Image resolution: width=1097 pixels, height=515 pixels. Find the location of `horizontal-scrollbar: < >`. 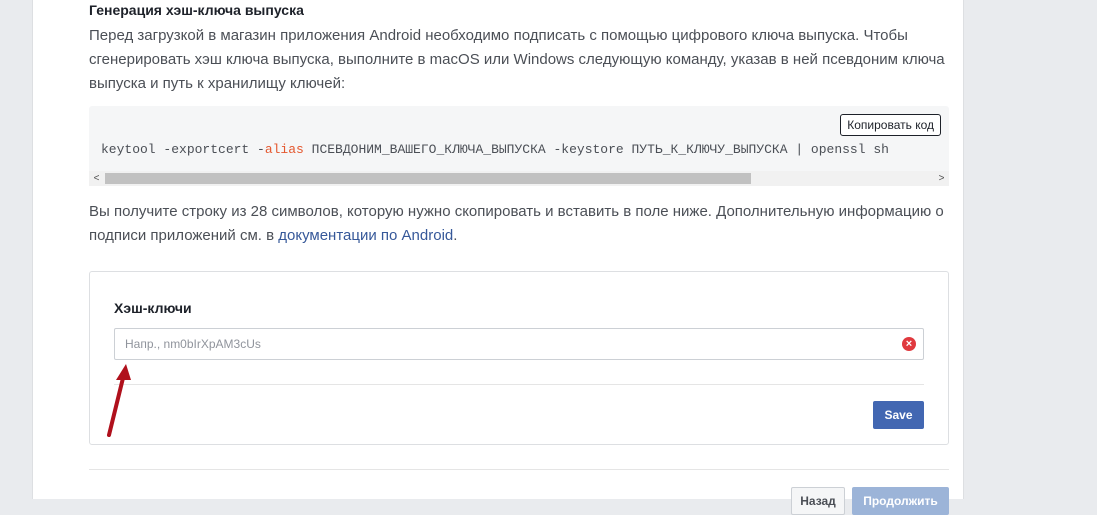

horizontal-scrollbar: < > is located at coordinates (519, 178).